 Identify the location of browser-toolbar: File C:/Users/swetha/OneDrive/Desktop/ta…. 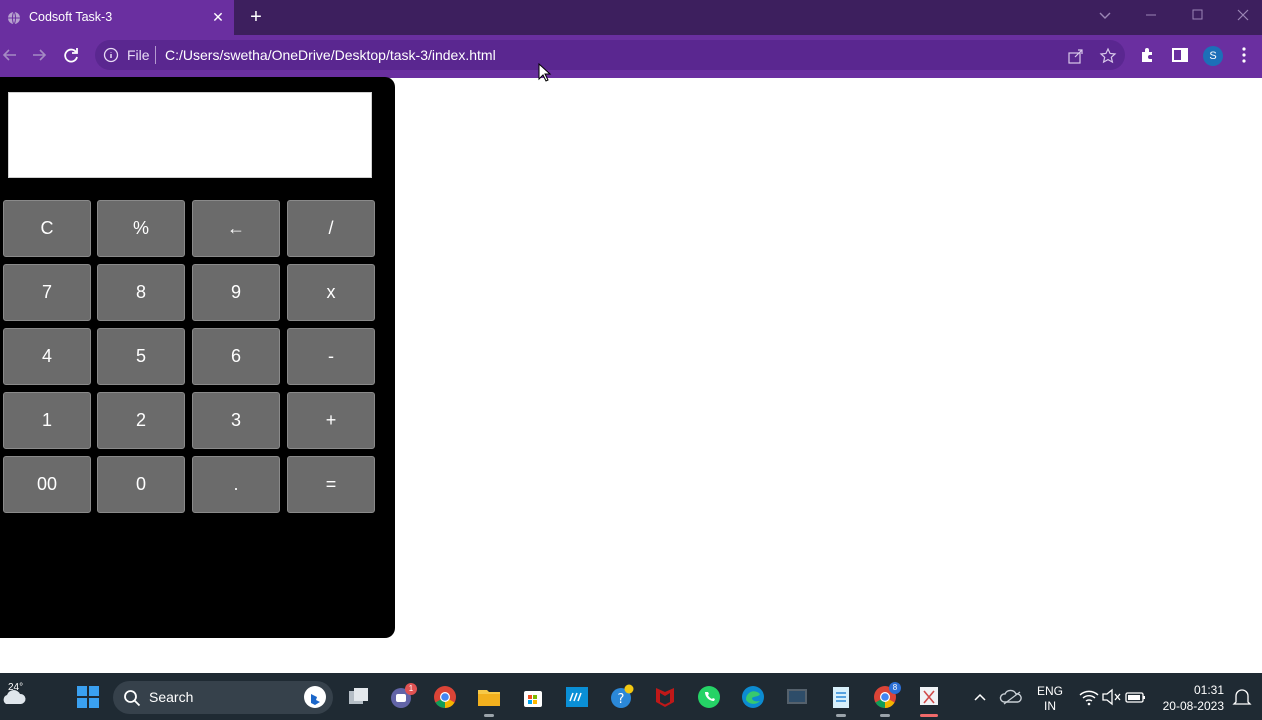
(631, 55).